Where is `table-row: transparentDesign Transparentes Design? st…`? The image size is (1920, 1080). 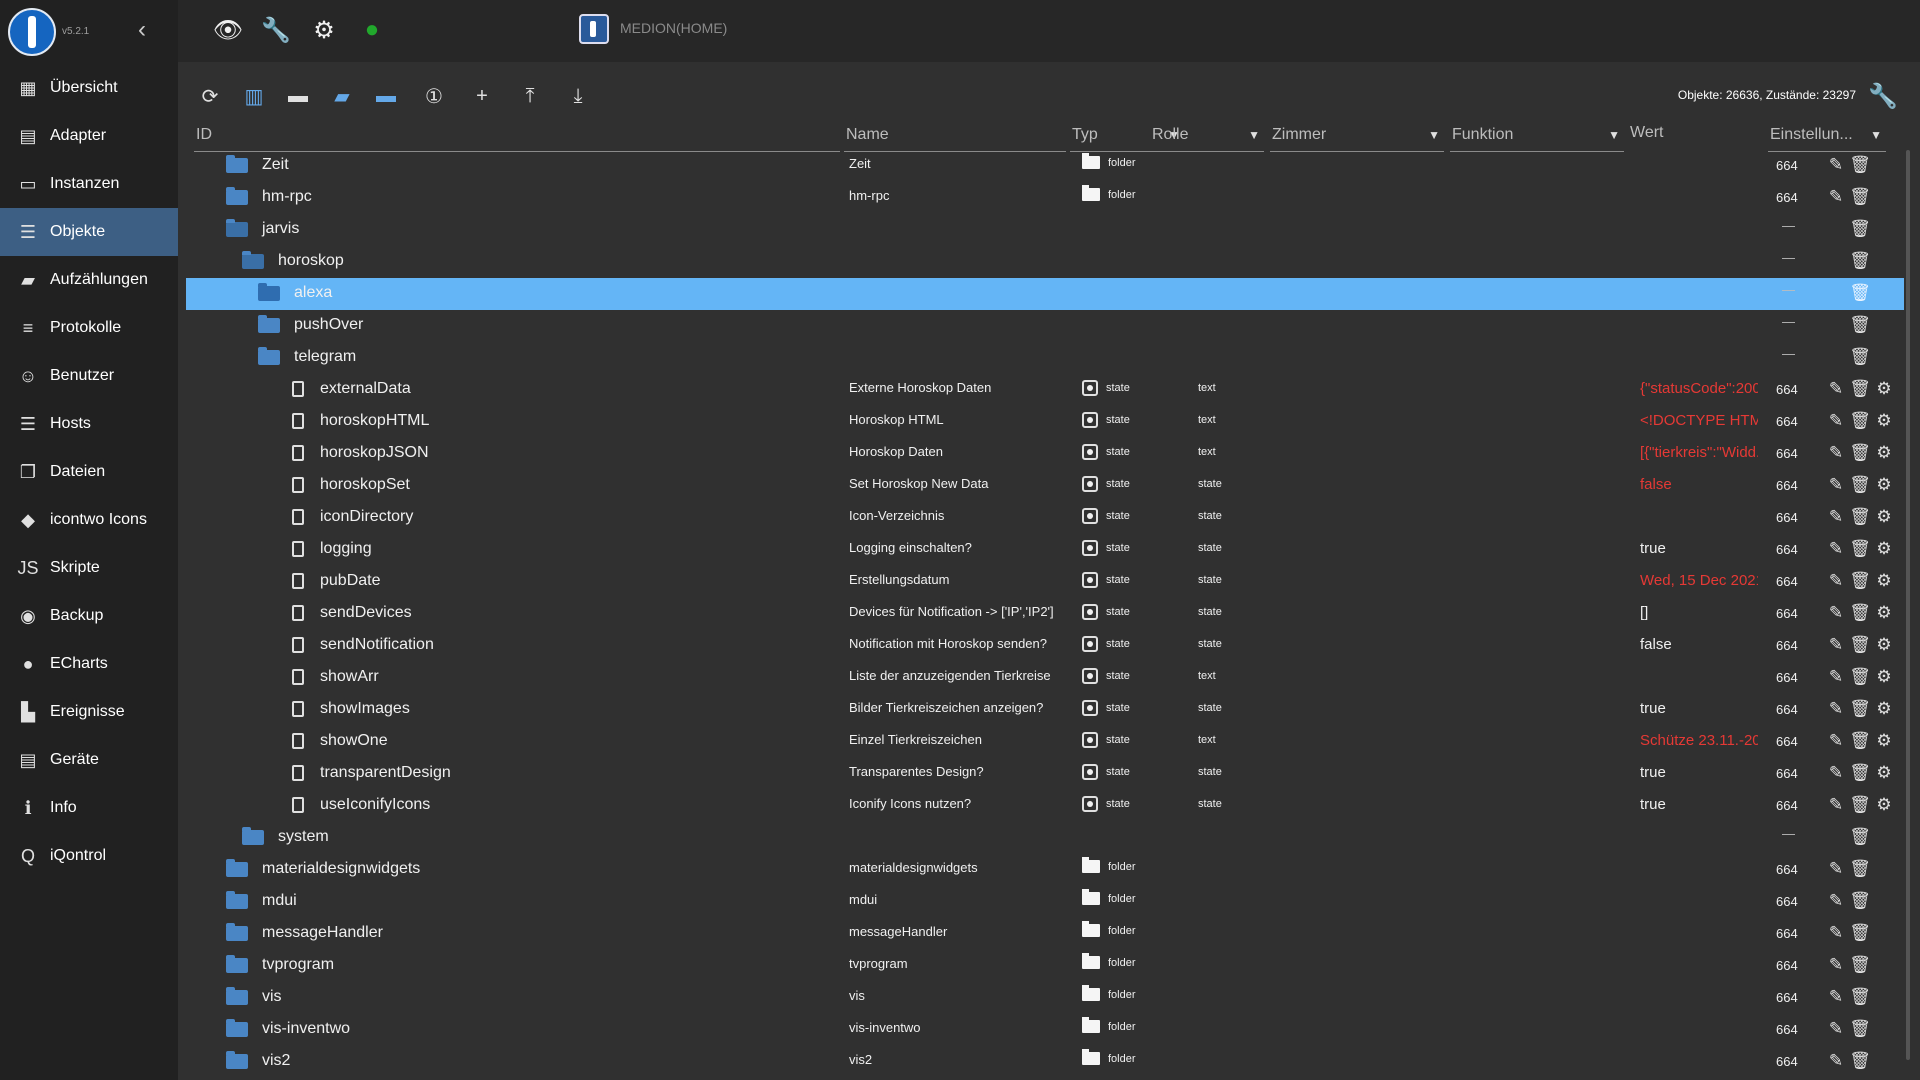 table-row: transparentDesign Transparentes Design? st… is located at coordinates (1045, 774).